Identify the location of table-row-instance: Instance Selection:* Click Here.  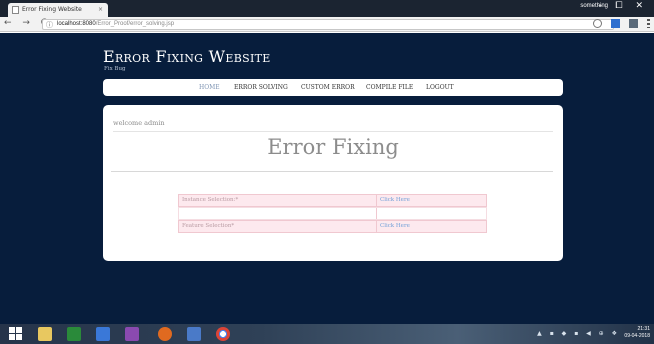
(332, 200).